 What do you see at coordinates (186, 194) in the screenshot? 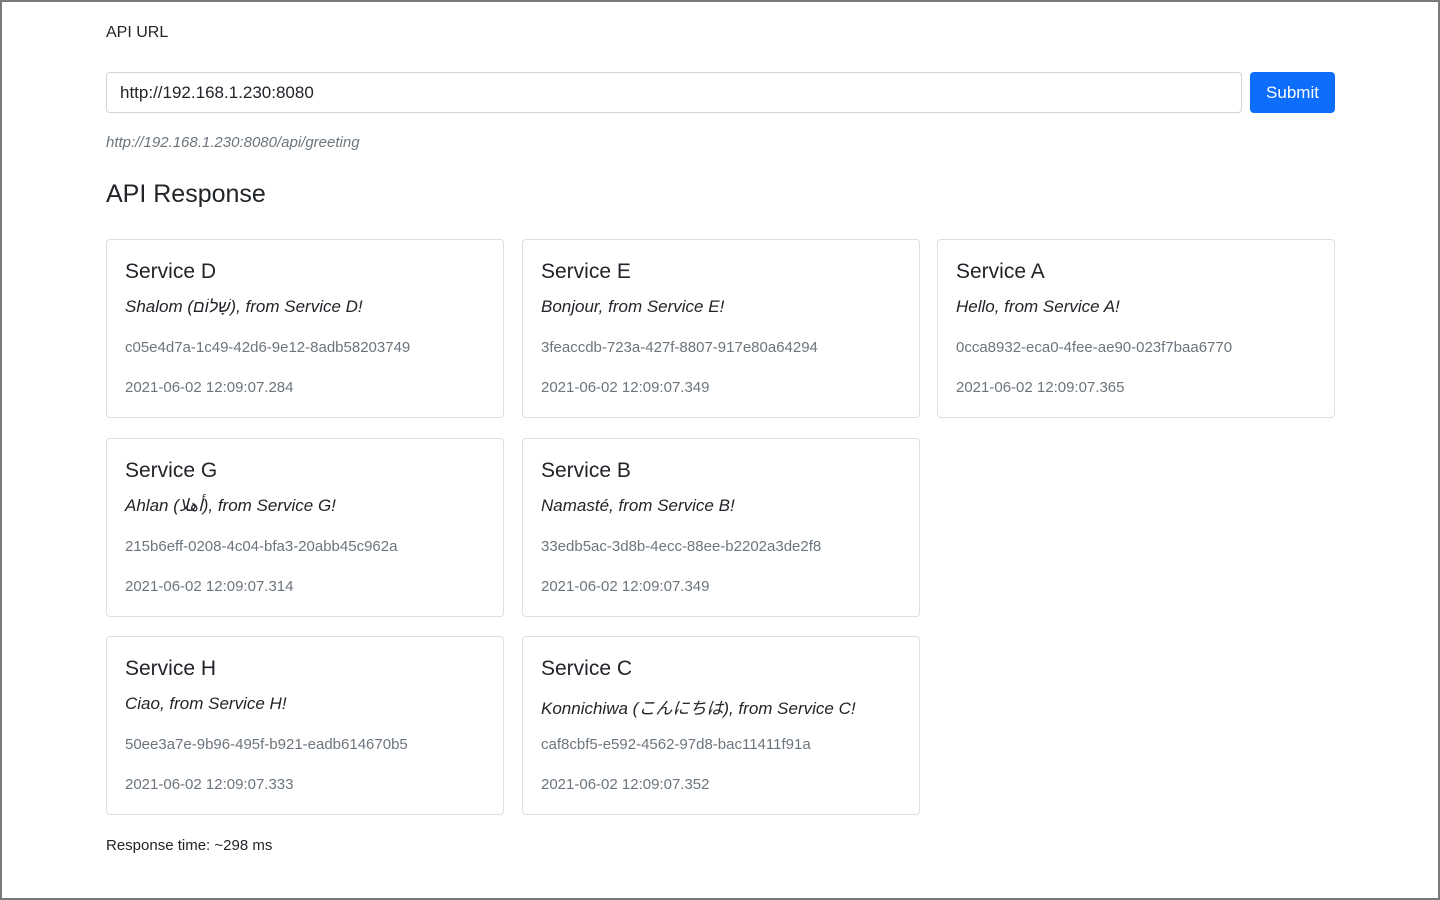
I see `api-response-heading: API Response` at bounding box center [186, 194].